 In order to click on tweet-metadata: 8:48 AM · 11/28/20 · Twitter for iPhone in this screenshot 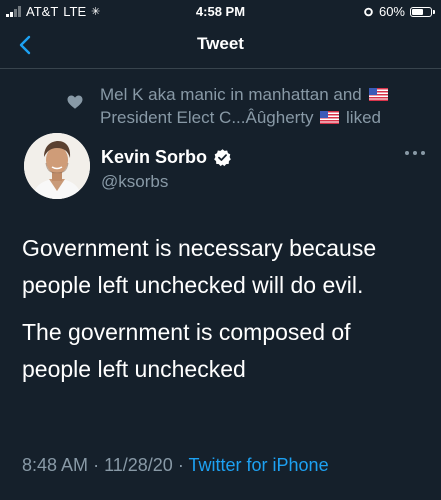, I will do `click(175, 465)`.